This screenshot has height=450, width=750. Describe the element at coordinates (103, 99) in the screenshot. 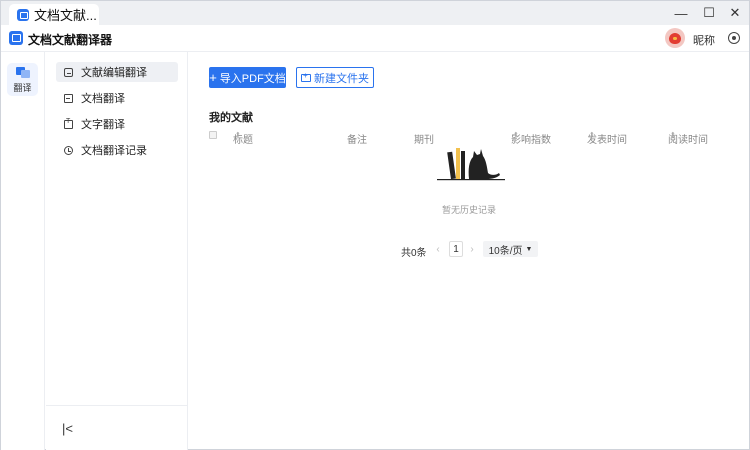

I see `sidebar-item-label: 文档翻译` at that location.